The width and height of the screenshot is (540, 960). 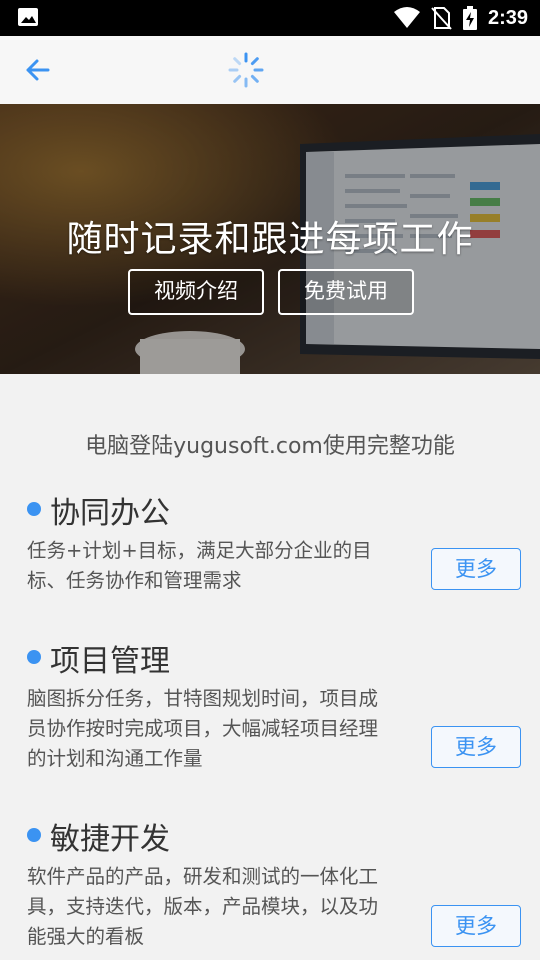 I want to click on battery-charging-icon, so click(x=469, y=18).